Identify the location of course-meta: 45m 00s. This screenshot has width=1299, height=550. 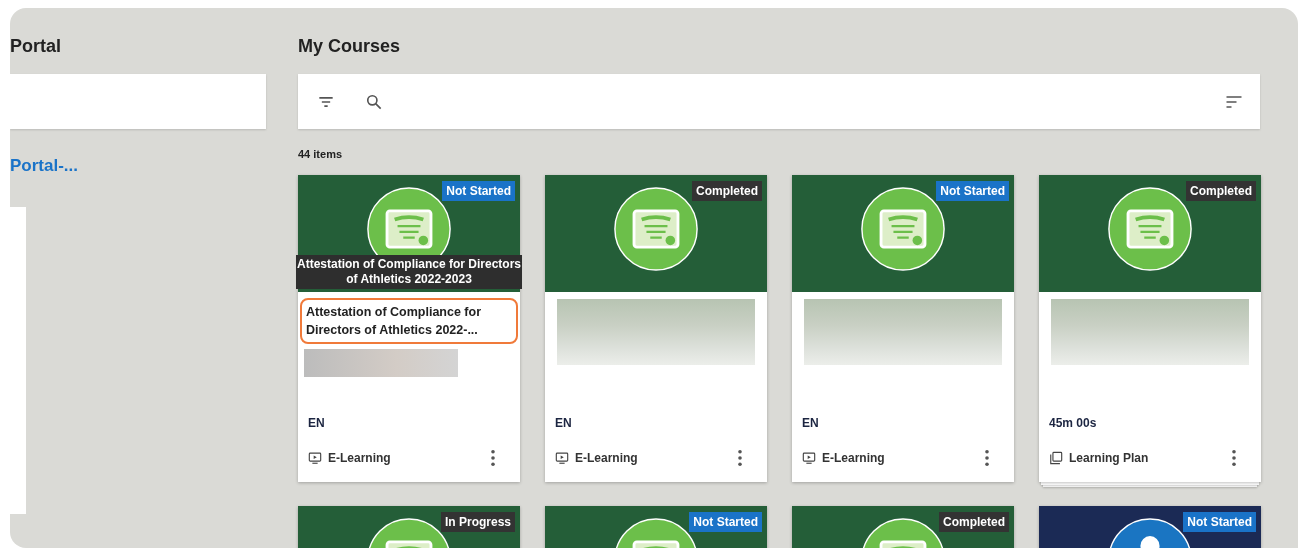
(1073, 423).